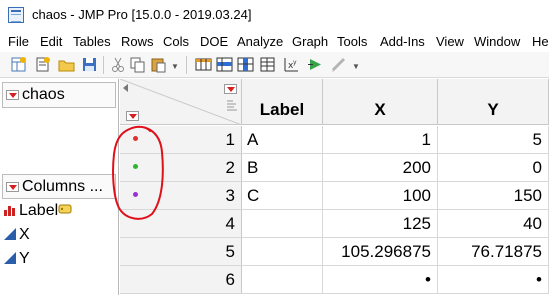  Describe the element at coordinates (203, 64) in the screenshot. I see `data-grid-icon` at that location.